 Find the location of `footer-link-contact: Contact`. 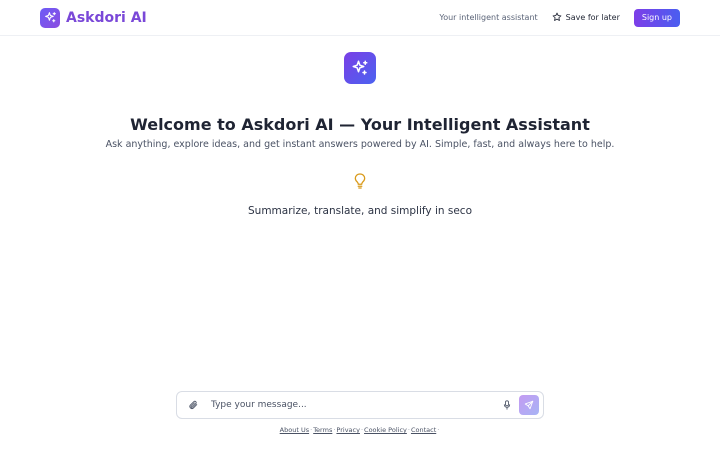

footer-link-contact: Contact is located at coordinates (423, 430).